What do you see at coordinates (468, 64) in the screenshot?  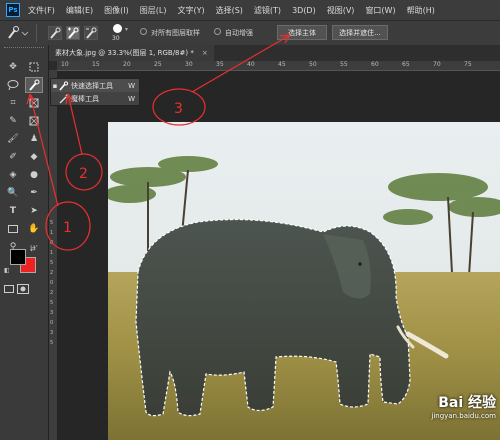 I see `ruler-tick-label: 75` at bounding box center [468, 64].